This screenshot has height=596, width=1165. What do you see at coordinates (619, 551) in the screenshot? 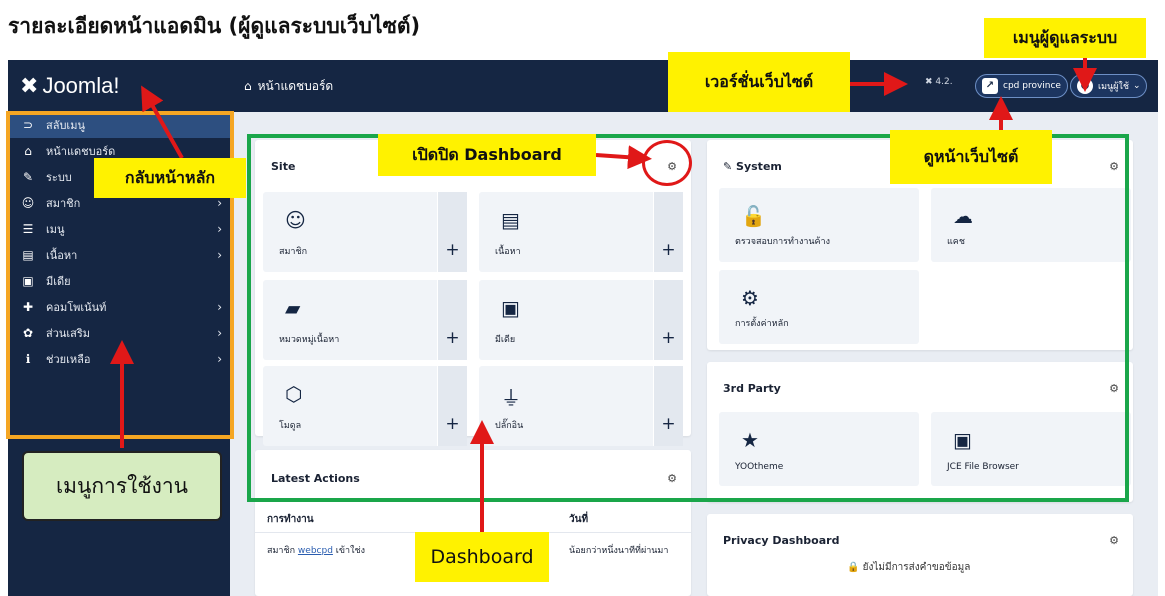
I see `action-date: น้อยกว่าหนึ่งนาทีที่ผ่านมา` at bounding box center [619, 551].